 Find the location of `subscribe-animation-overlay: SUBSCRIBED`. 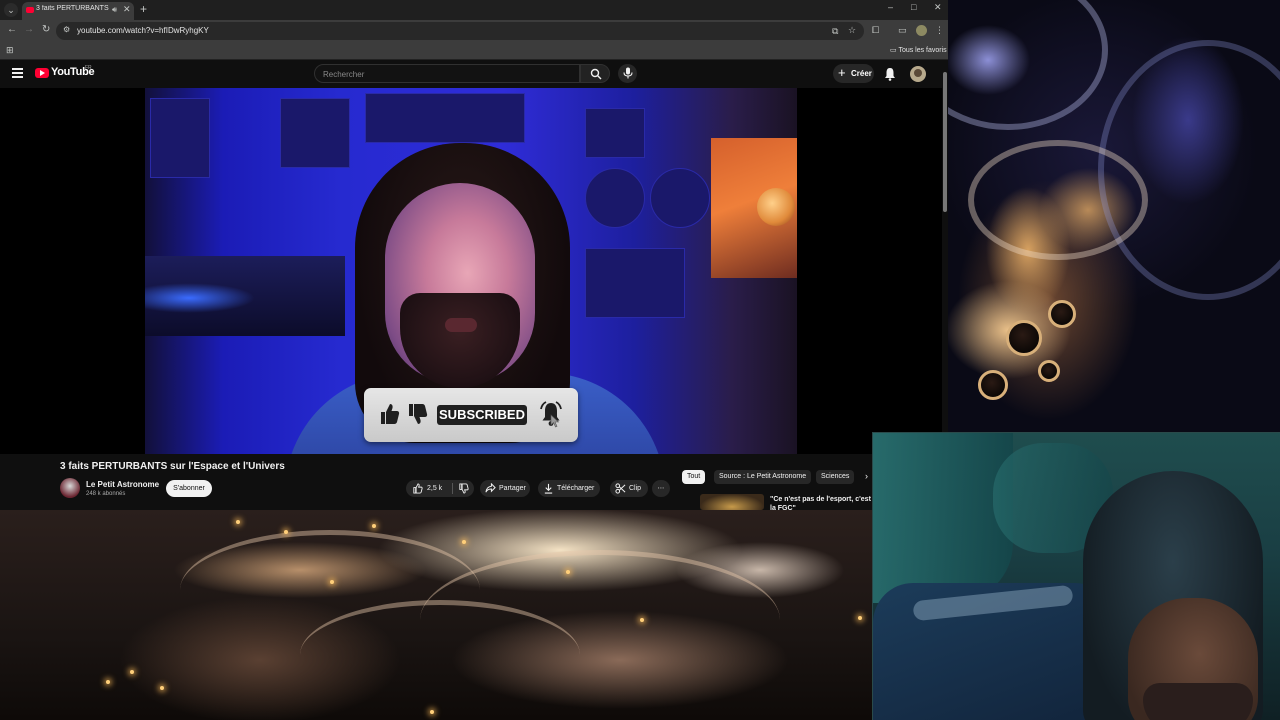

subscribe-animation-overlay: SUBSCRIBED is located at coordinates (471, 415).